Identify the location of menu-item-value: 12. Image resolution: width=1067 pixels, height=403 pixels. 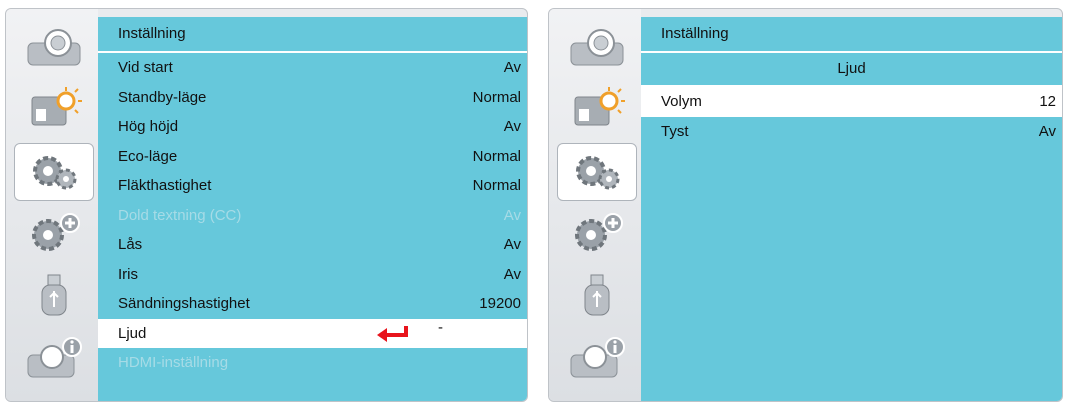
(1047, 102).